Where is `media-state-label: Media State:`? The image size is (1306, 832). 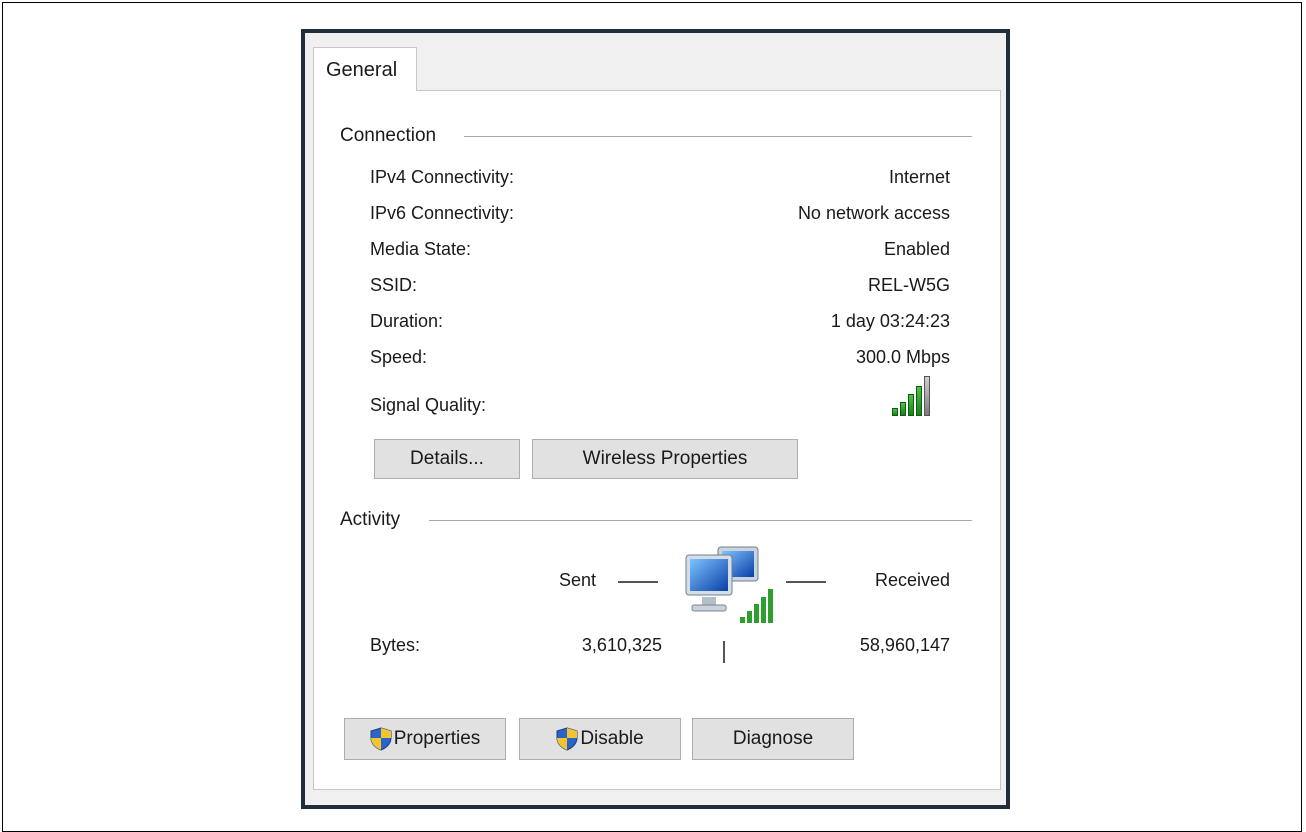 media-state-label: Media State: is located at coordinates (421, 249).